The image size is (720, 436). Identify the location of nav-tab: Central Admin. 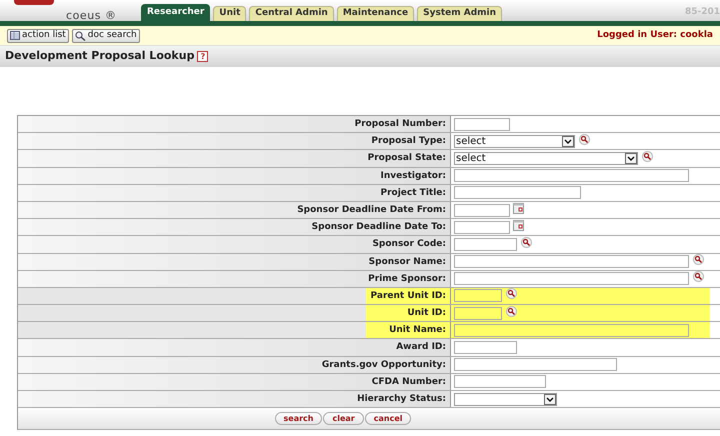
(291, 13).